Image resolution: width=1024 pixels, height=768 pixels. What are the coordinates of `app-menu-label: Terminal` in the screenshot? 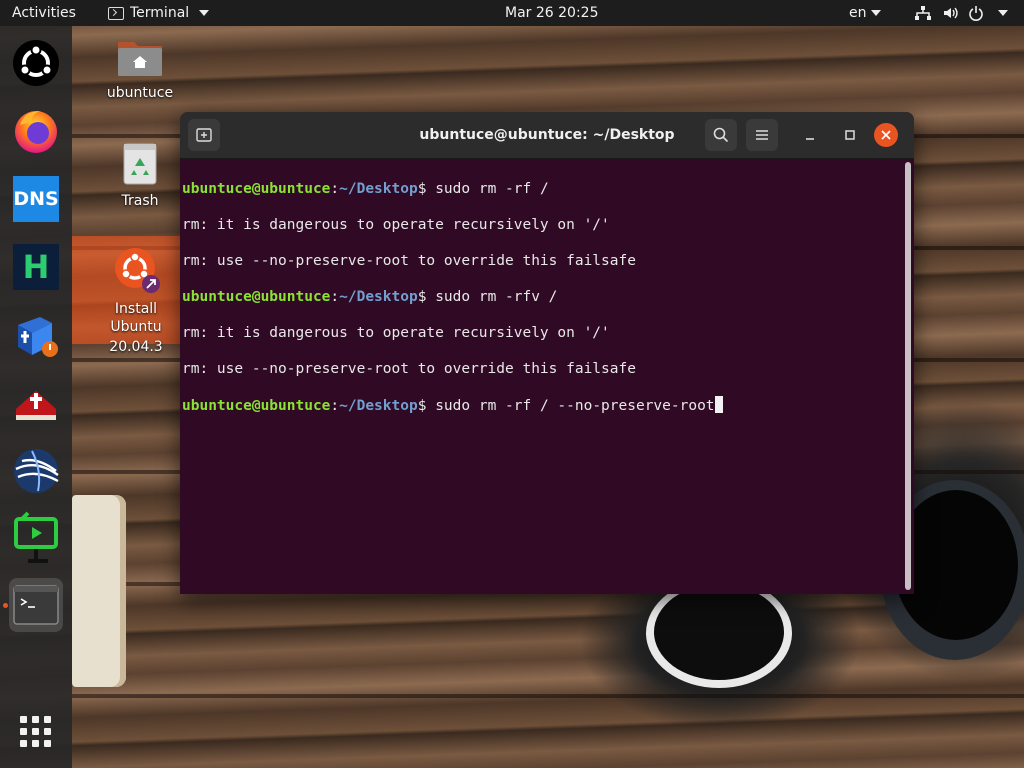 It's located at (160, 13).